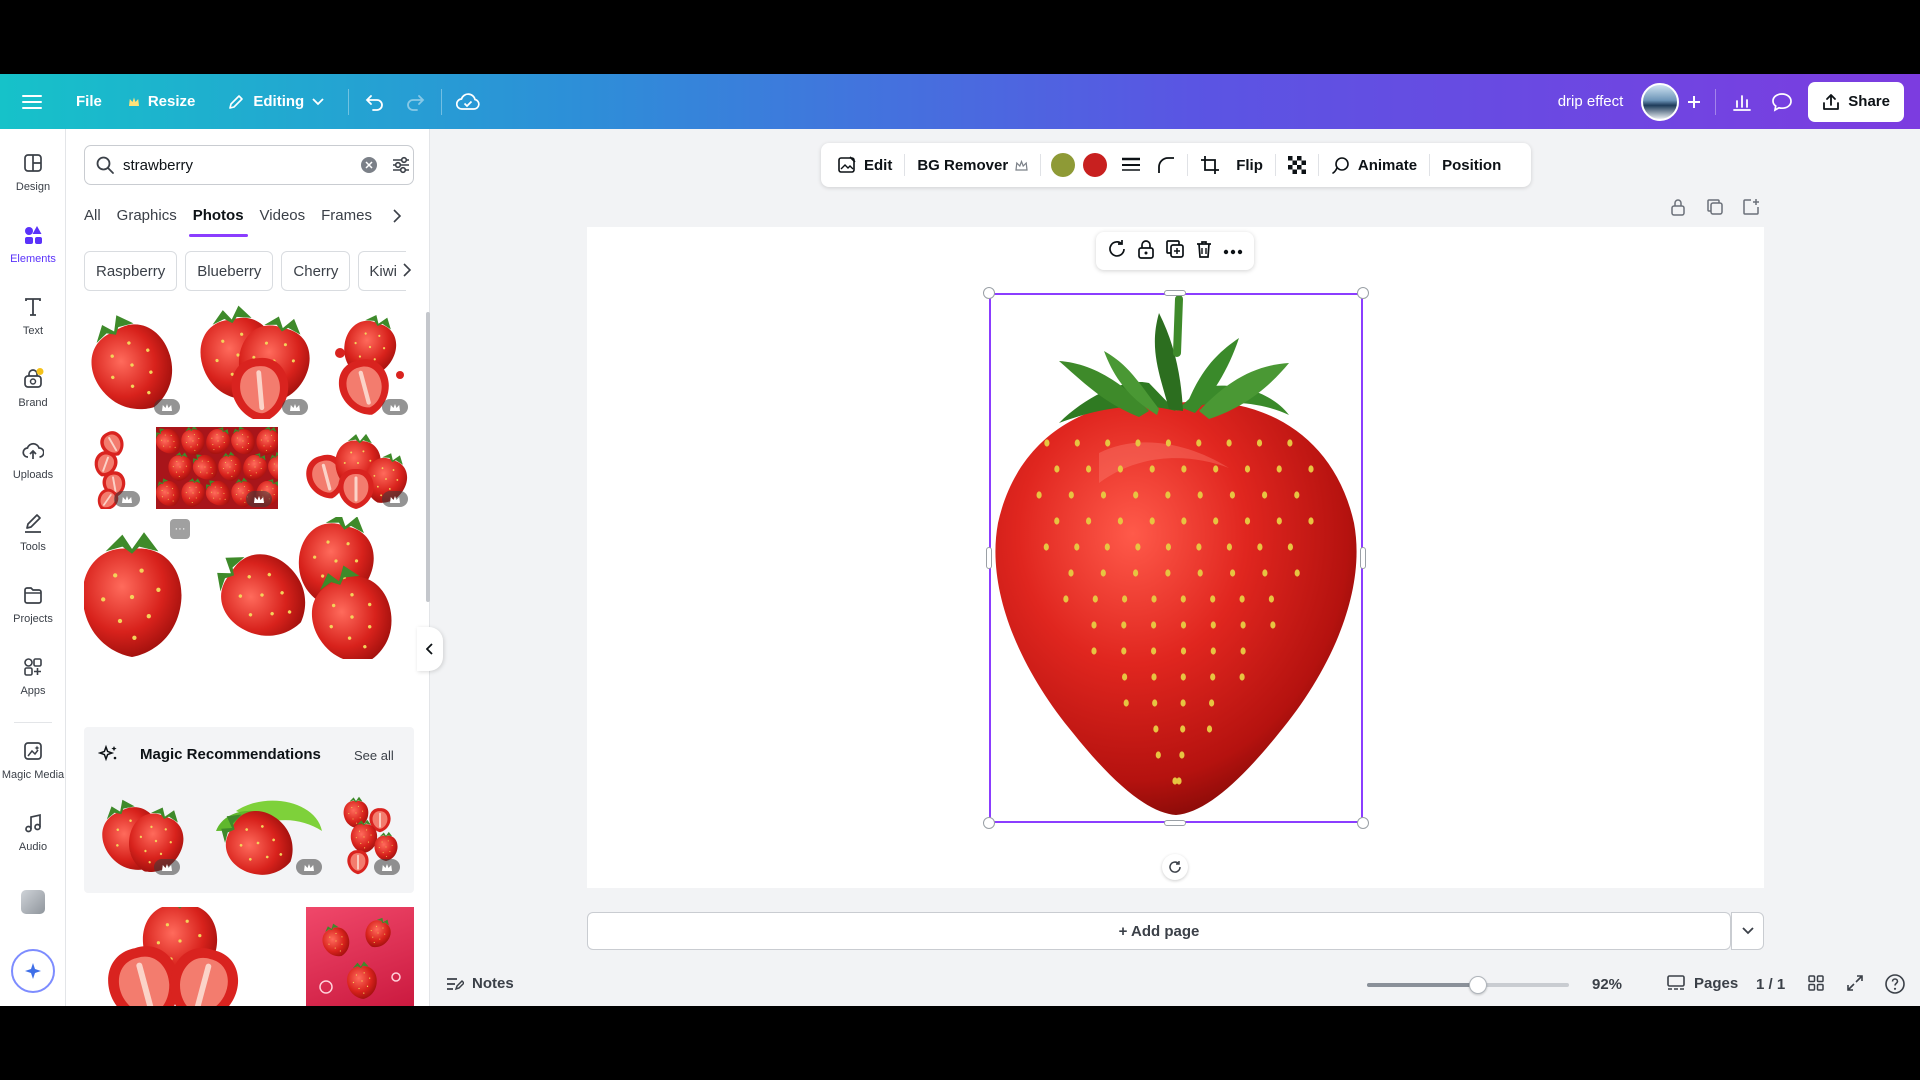  I want to click on edit-image-button: Edit, so click(864, 165).